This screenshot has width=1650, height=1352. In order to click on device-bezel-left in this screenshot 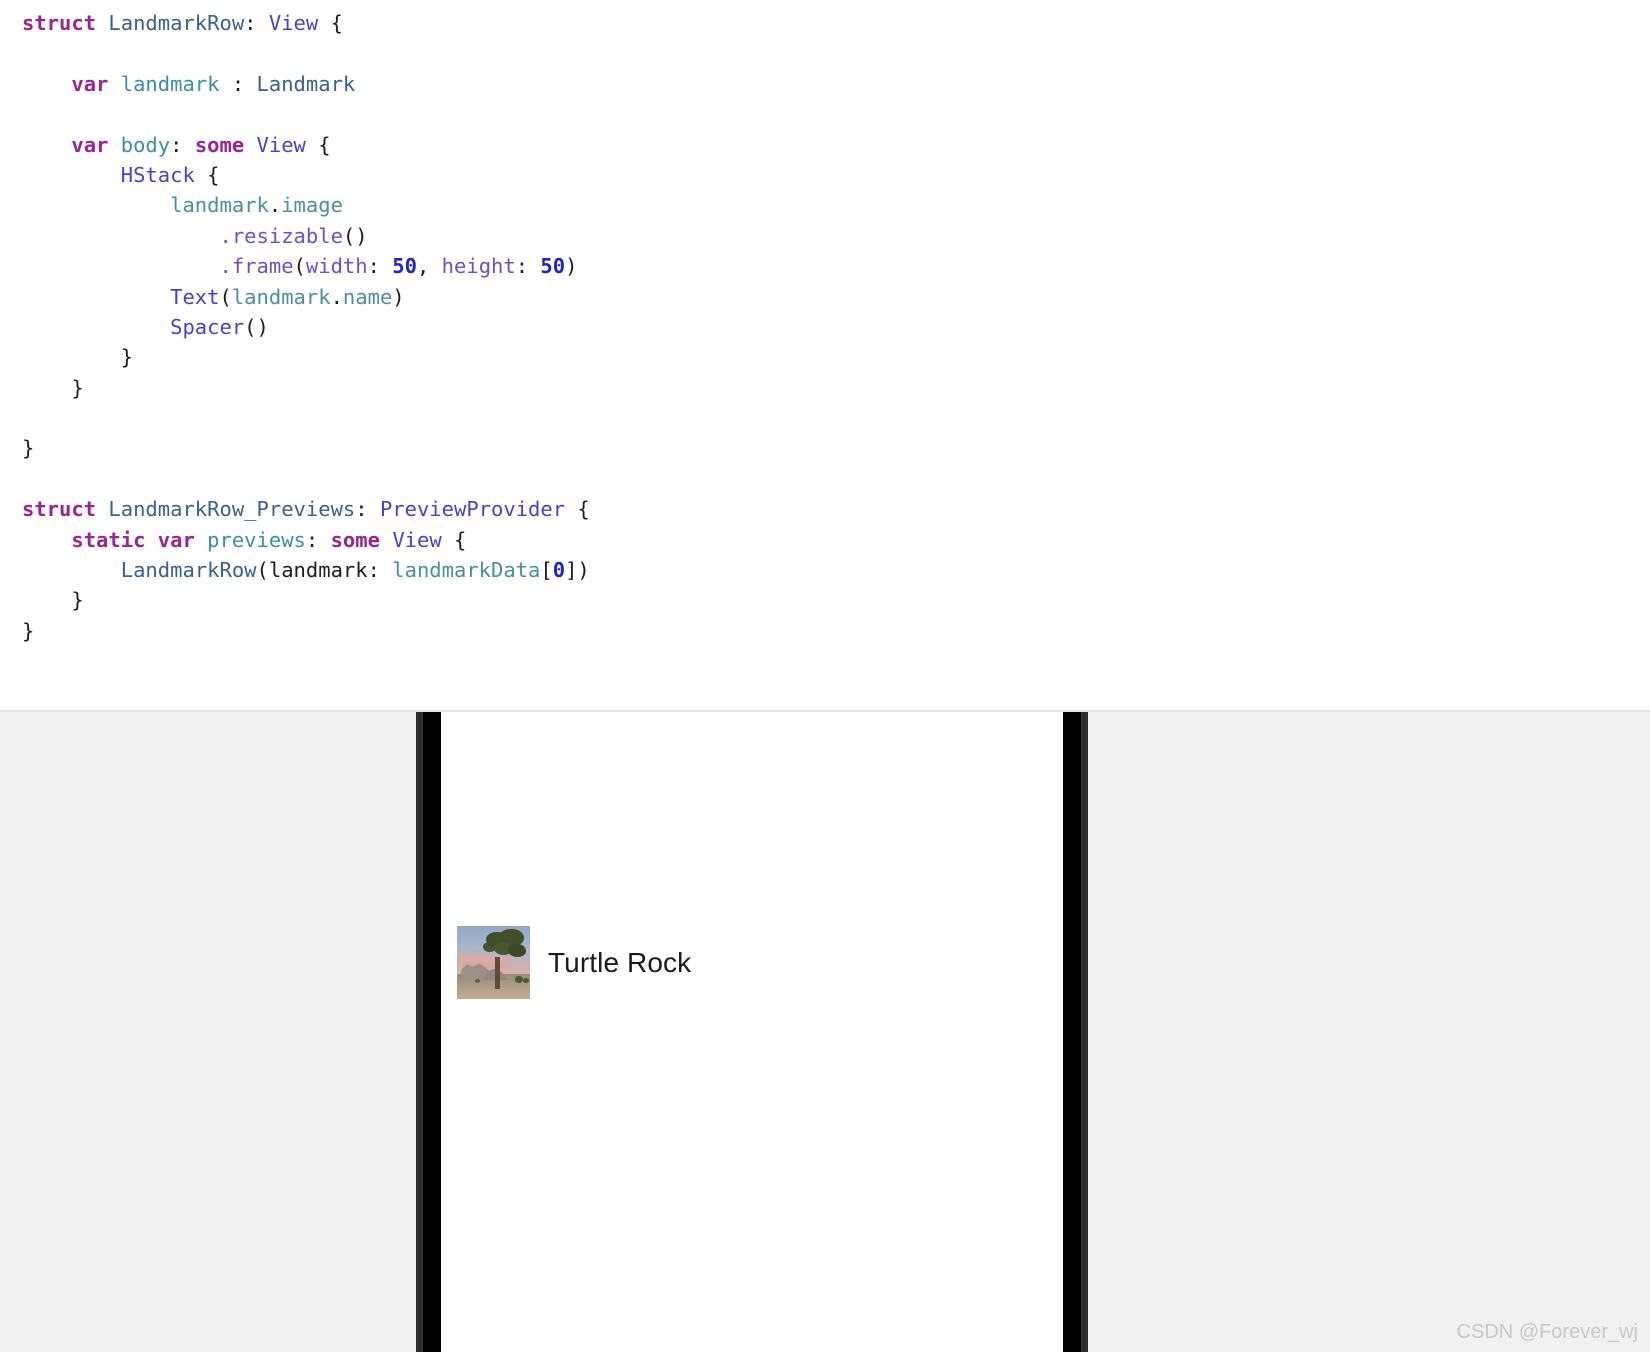, I will do `click(432, 1032)`.